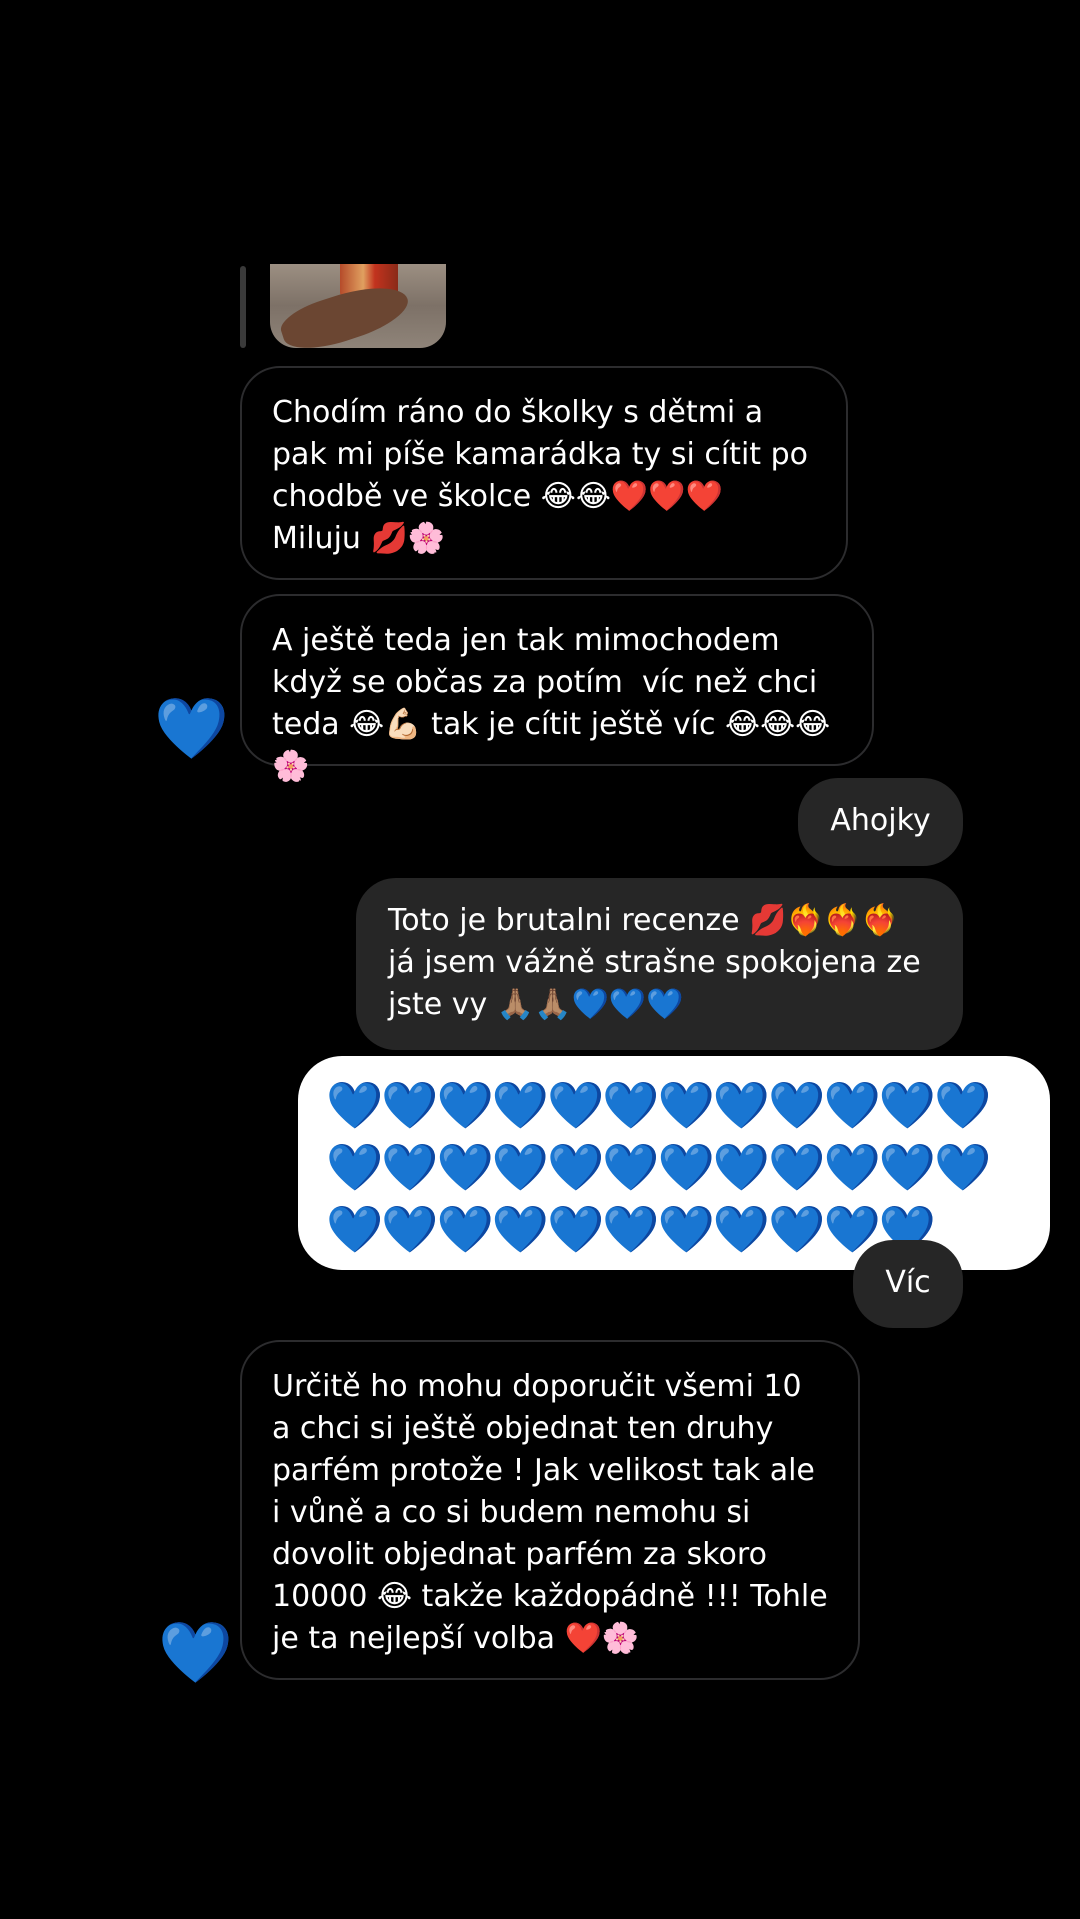 The height and width of the screenshot is (1919, 1080). What do you see at coordinates (880, 822) in the screenshot?
I see `outgoing-message-bubble: Ahojky` at bounding box center [880, 822].